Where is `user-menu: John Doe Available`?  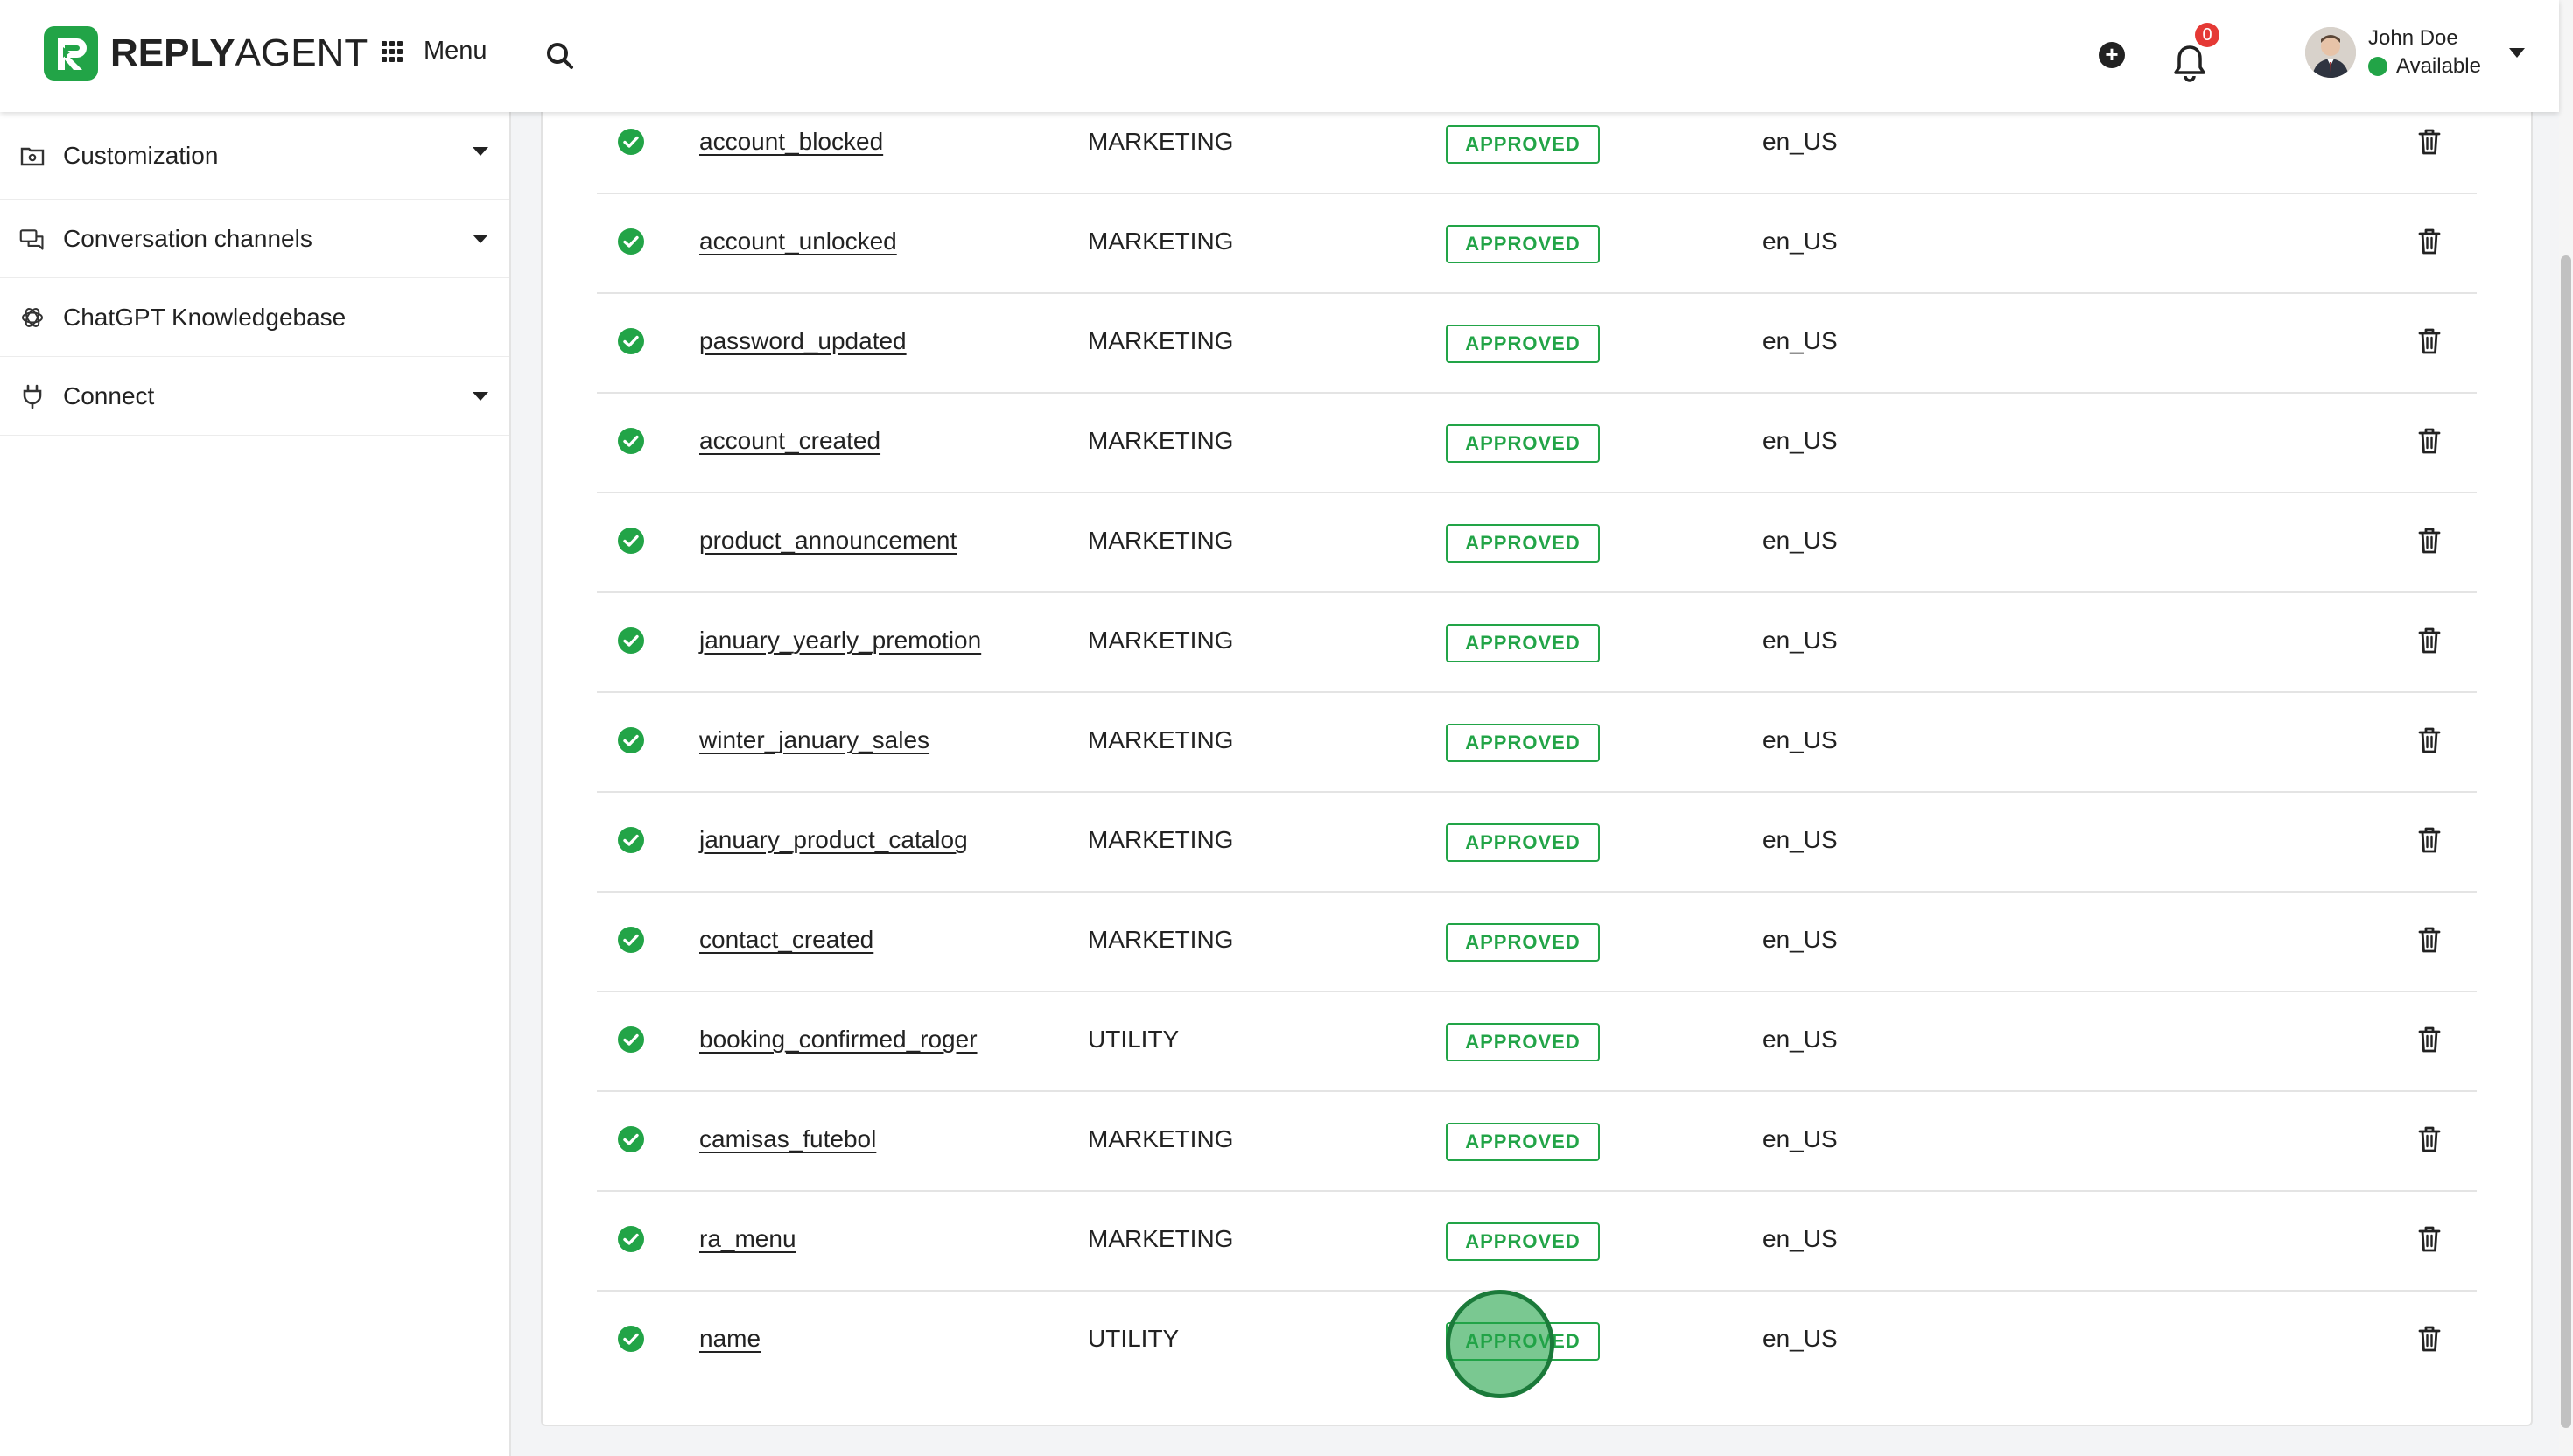 user-menu: John Doe Available is located at coordinates (2415, 52).